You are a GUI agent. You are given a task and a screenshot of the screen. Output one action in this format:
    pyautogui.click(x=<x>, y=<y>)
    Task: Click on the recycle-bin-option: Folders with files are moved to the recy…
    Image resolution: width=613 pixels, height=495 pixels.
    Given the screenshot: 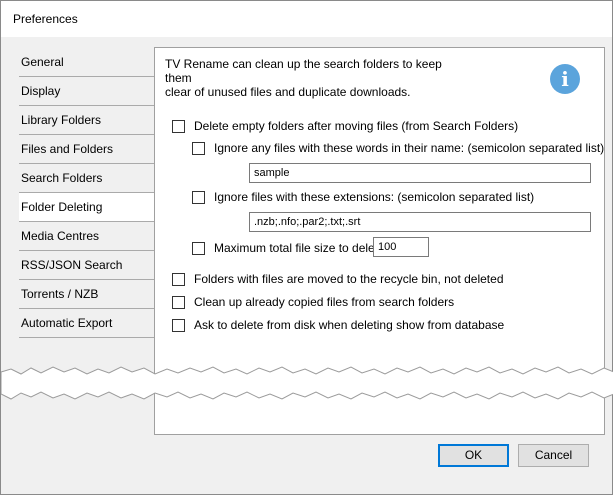 What is the action you would take?
    pyautogui.click(x=338, y=279)
    